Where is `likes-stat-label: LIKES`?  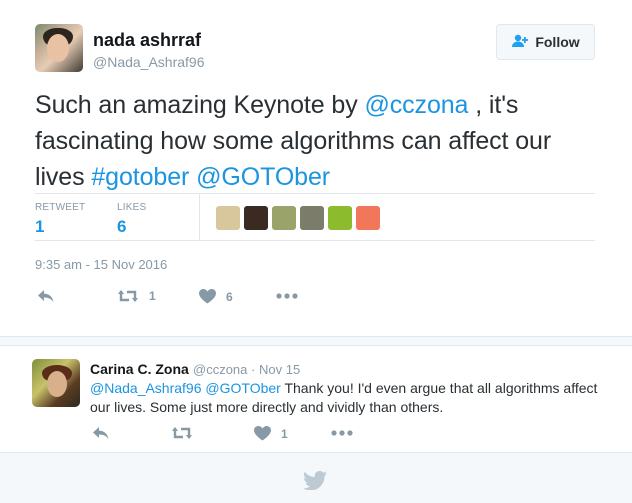 likes-stat-label: LIKES is located at coordinates (132, 207).